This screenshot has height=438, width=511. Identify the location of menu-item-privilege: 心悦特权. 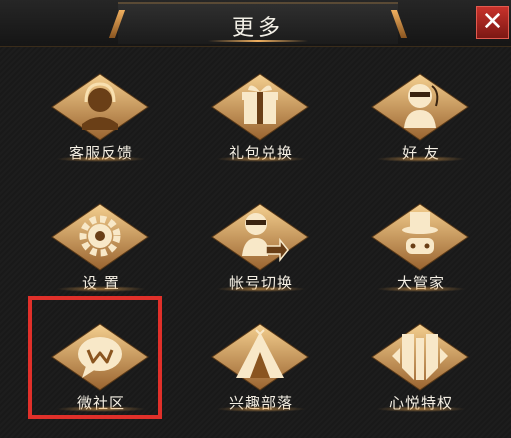
(421, 369).